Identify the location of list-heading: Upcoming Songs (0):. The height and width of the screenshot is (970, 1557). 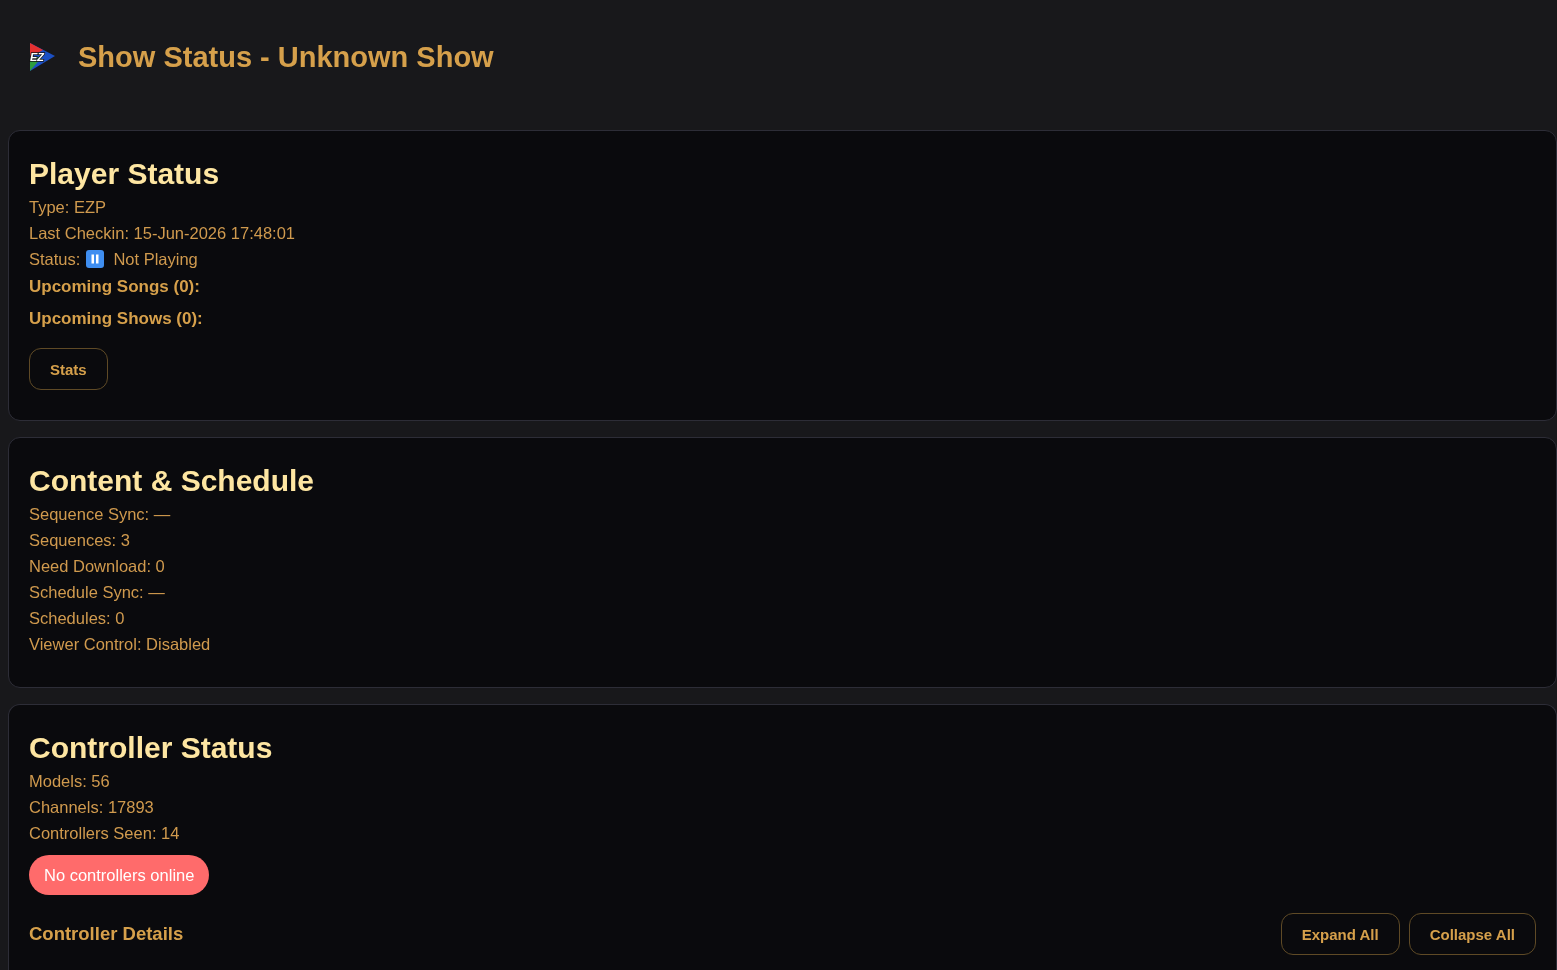
(115, 287).